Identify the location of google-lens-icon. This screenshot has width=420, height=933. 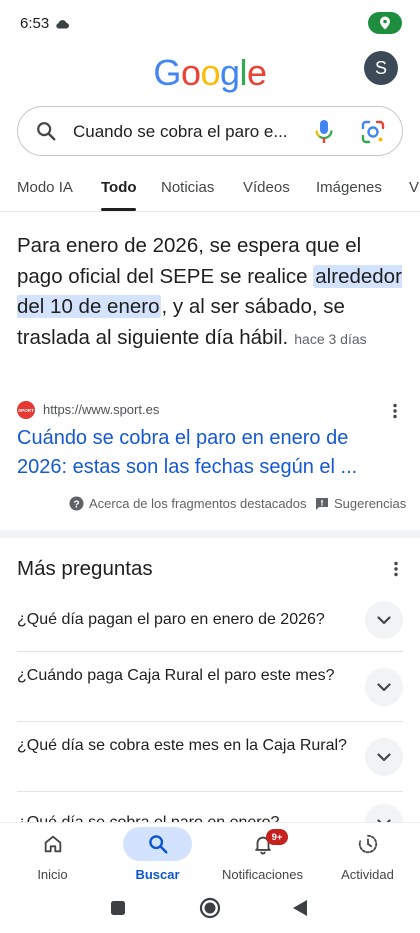
(373, 134).